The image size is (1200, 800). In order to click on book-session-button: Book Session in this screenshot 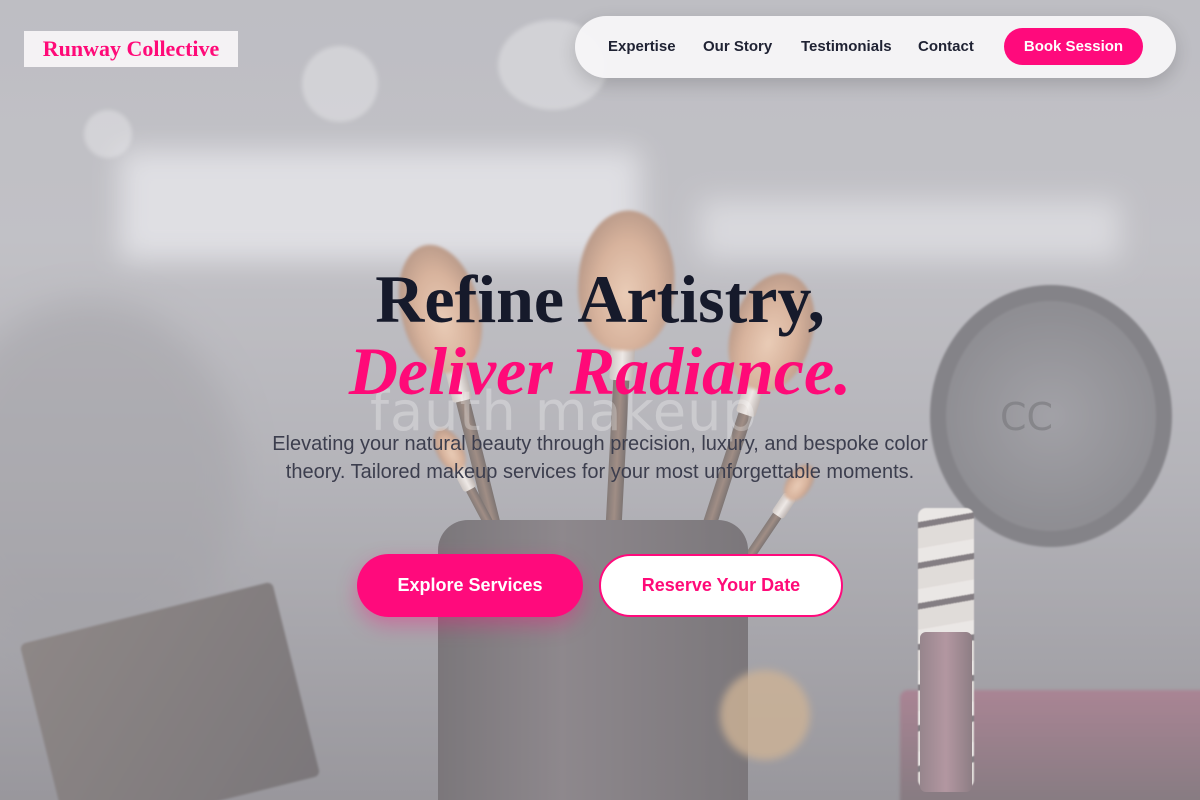, I will do `click(1073, 46)`.